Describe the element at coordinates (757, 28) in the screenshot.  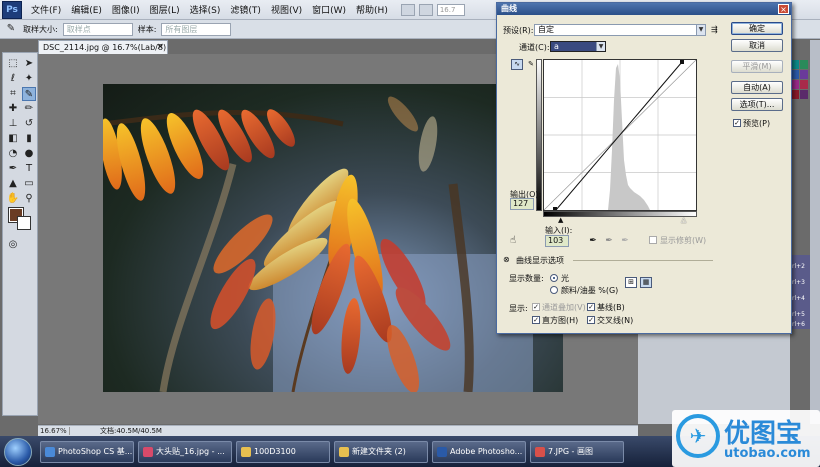
I see `ok-button: 确定` at that location.